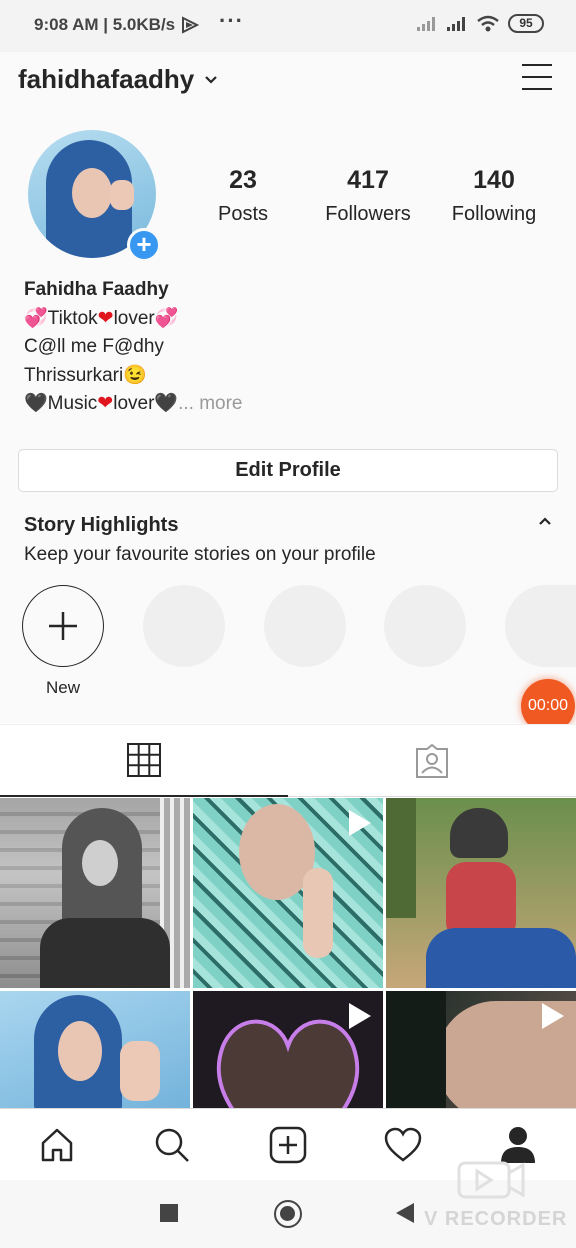  Describe the element at coordinates (496, 1219) in the screenshot. I see `recorder-watermark: V RECORDER` at that location.